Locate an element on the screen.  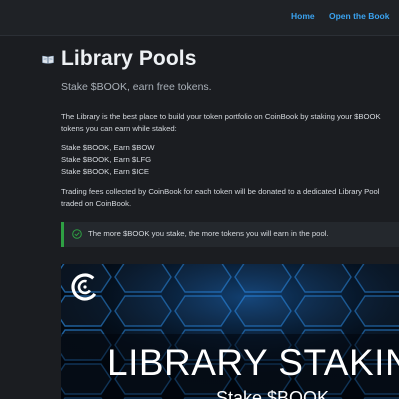
reward-item: Stake $BOOK, Earn $BOW is located at coordinates (108, 147).